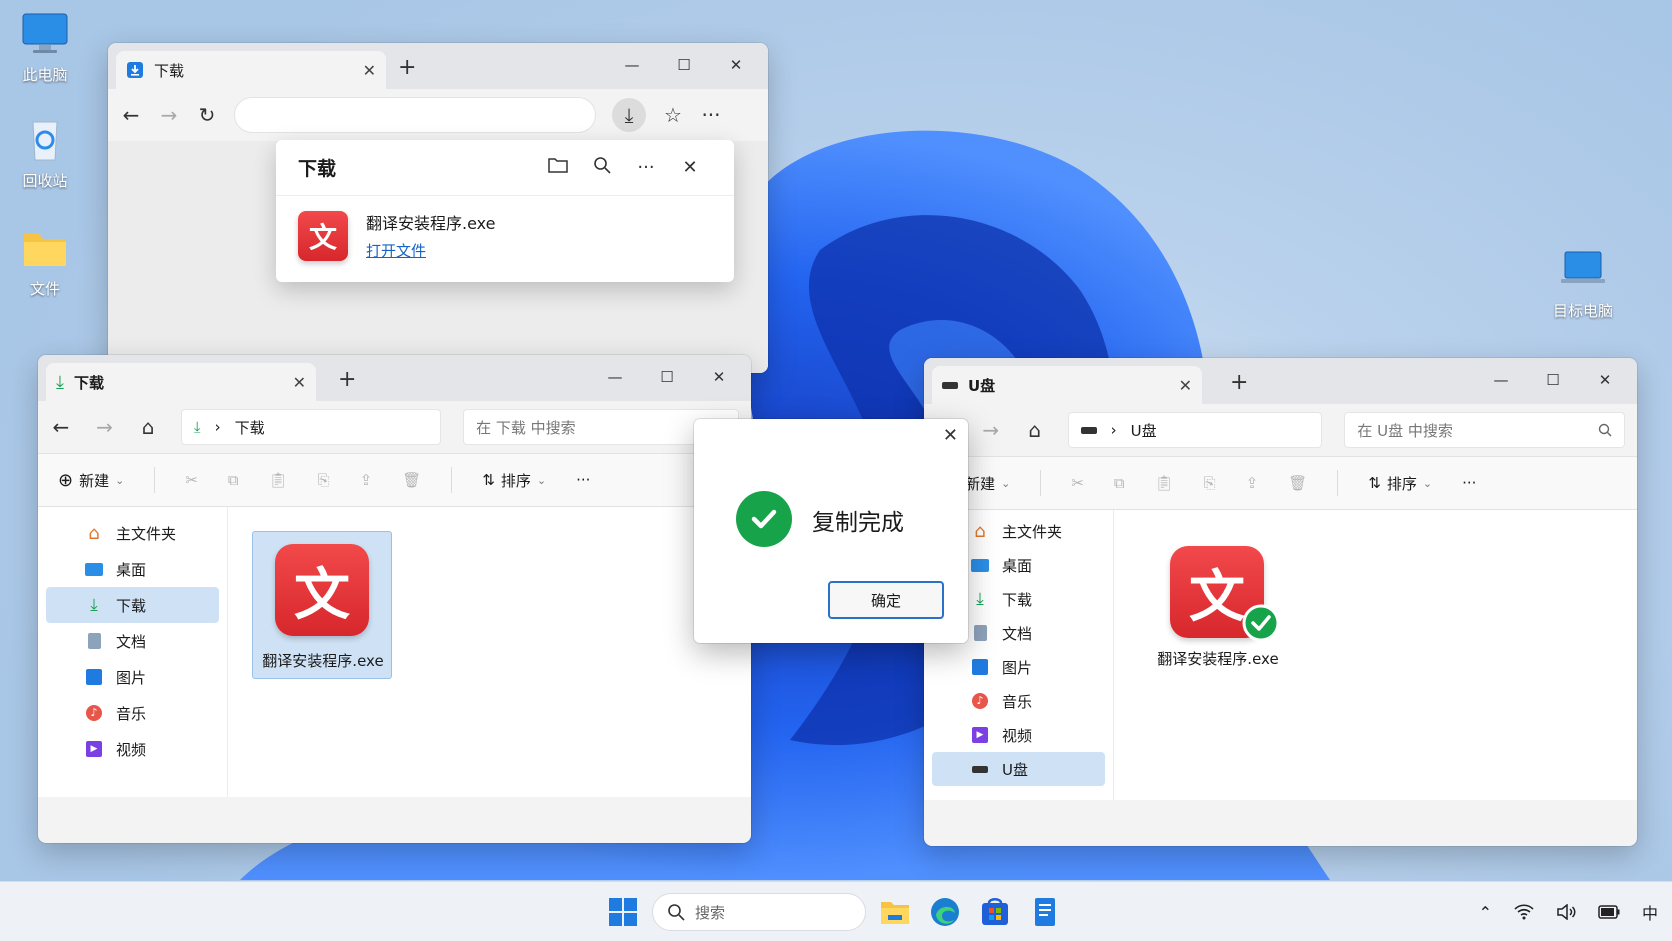  I want to click on new-label: 新建, so click(94, 480).